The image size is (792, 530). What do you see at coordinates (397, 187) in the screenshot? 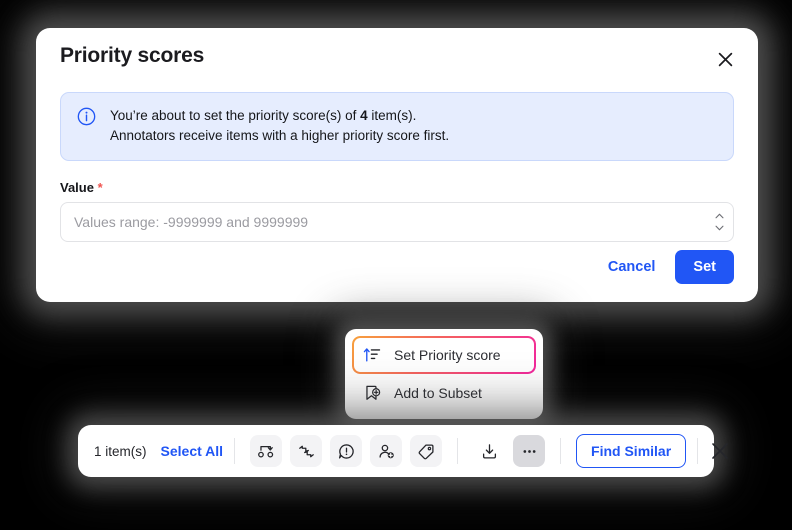
I see `value-field-label: Value *` at bounding box center [397, 187].